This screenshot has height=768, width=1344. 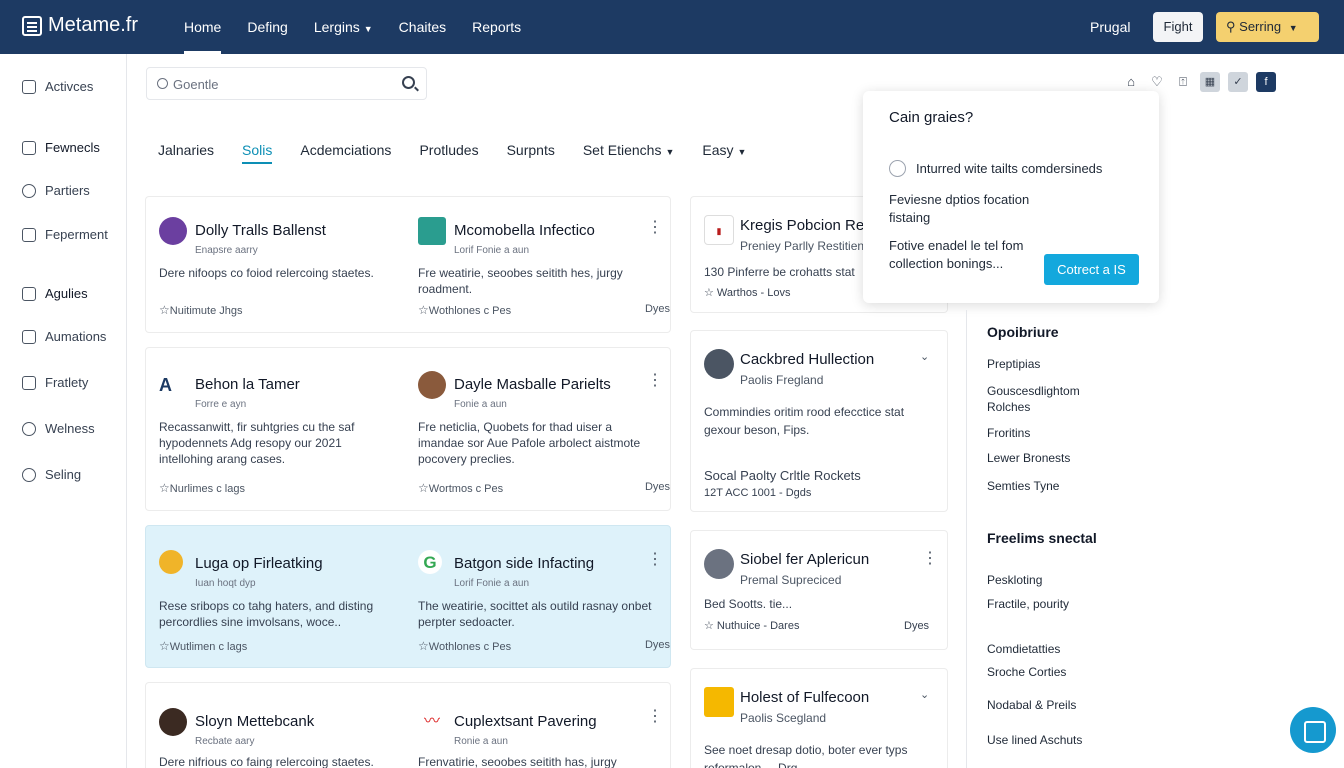 I want to click on wave-icon: 〰, so click(x=432, y=722).